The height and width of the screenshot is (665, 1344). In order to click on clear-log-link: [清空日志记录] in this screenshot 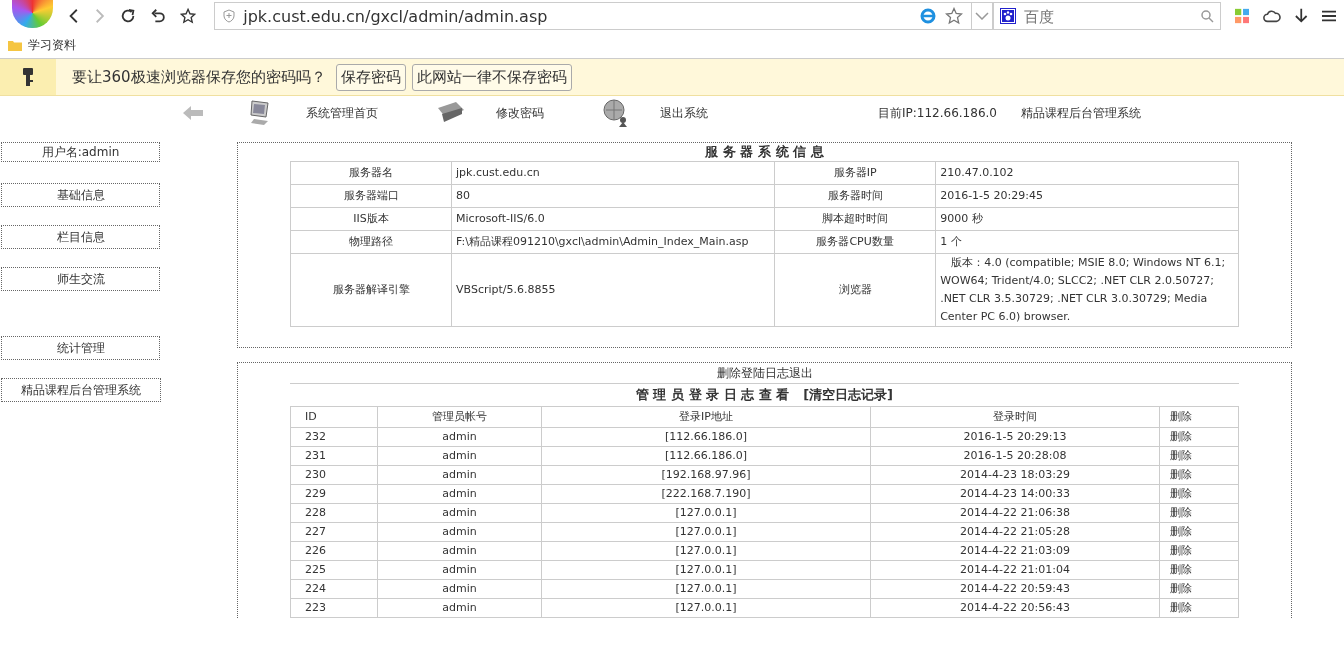, I will do `click(848, 395)`.